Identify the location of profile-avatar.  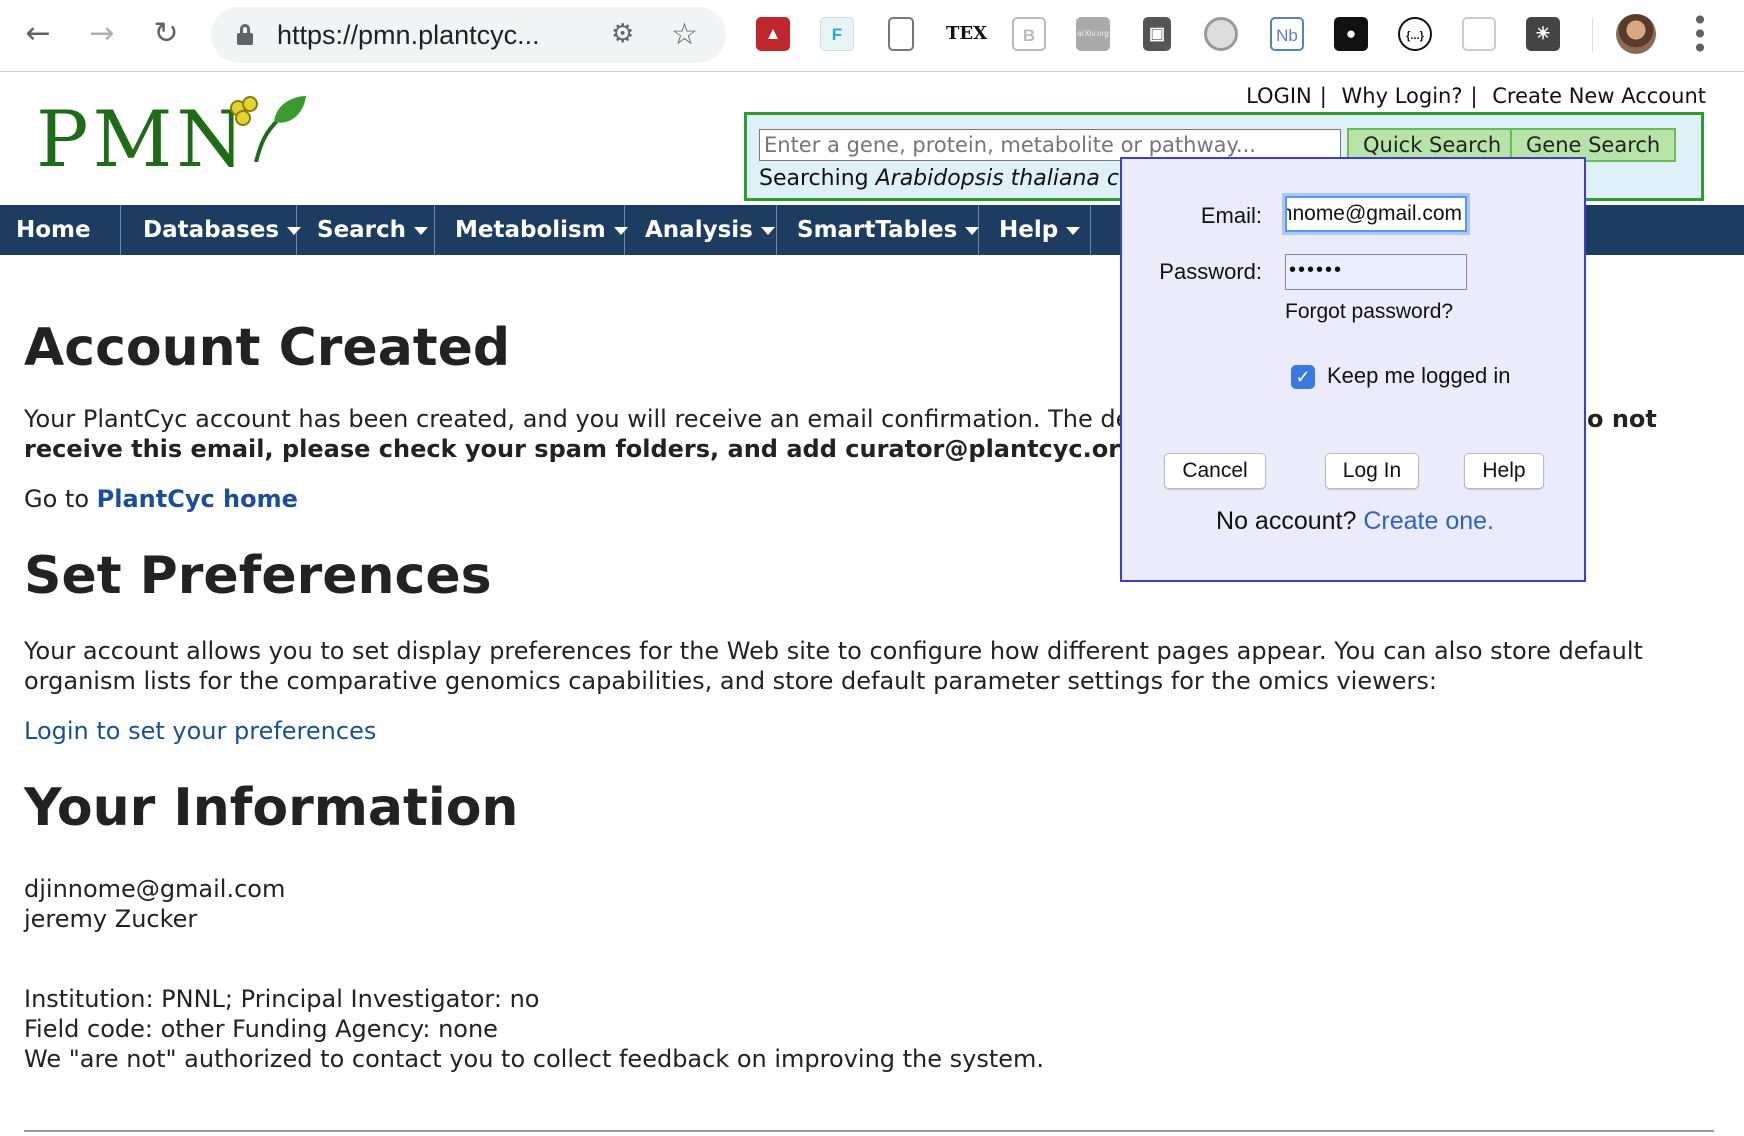
(1636, 34).